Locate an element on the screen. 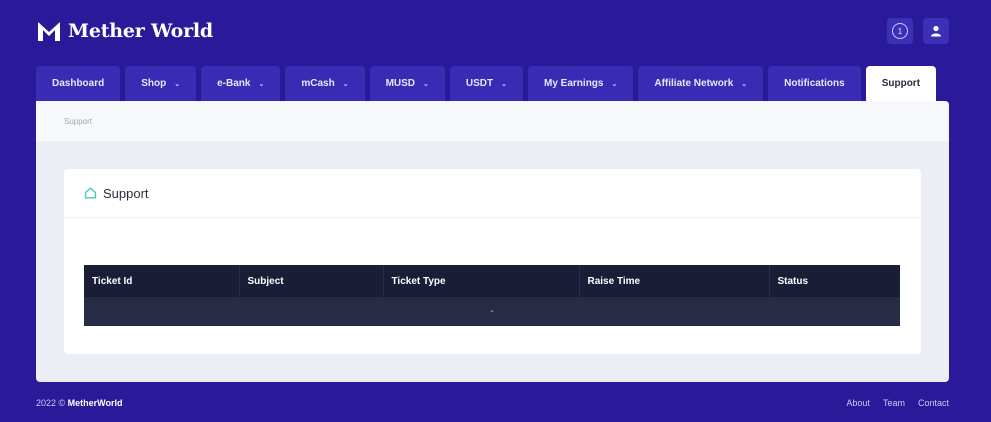 The image size is (991, 422). footer: 2022 © MetherWorld About Team Contact is located at coordinates (492, 403).